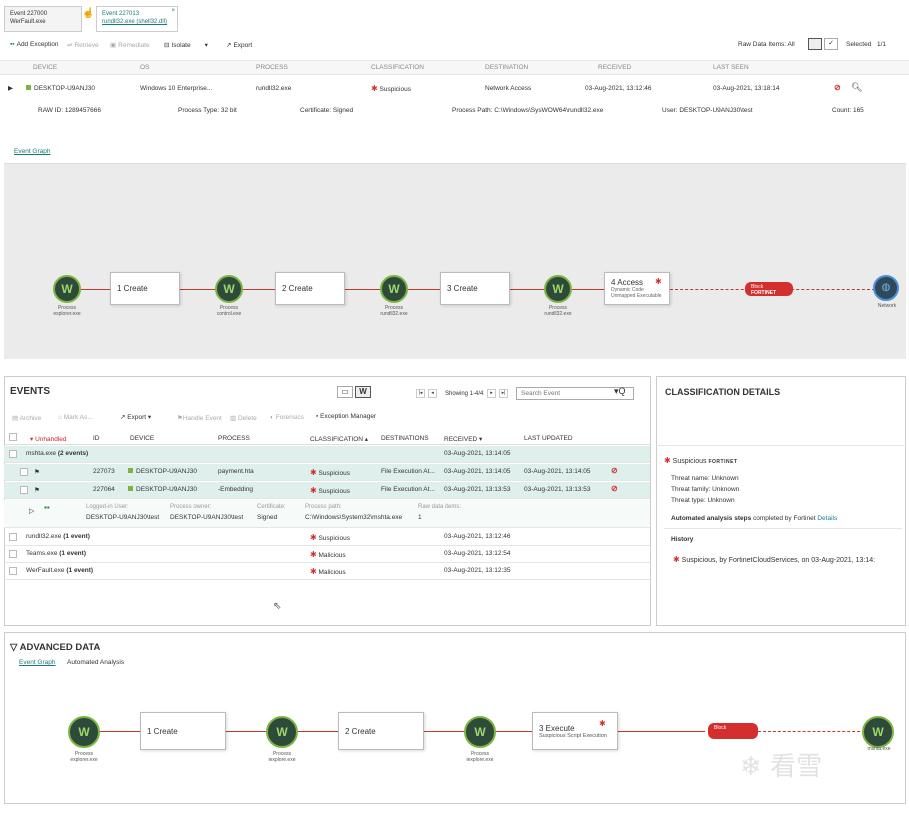 The width and height of the screenshot is (909, 813). What do you see at coordinates (886, 288) in the screenshot?
I see `network-globe-icon: ◍` at bounding box center [886, 288].